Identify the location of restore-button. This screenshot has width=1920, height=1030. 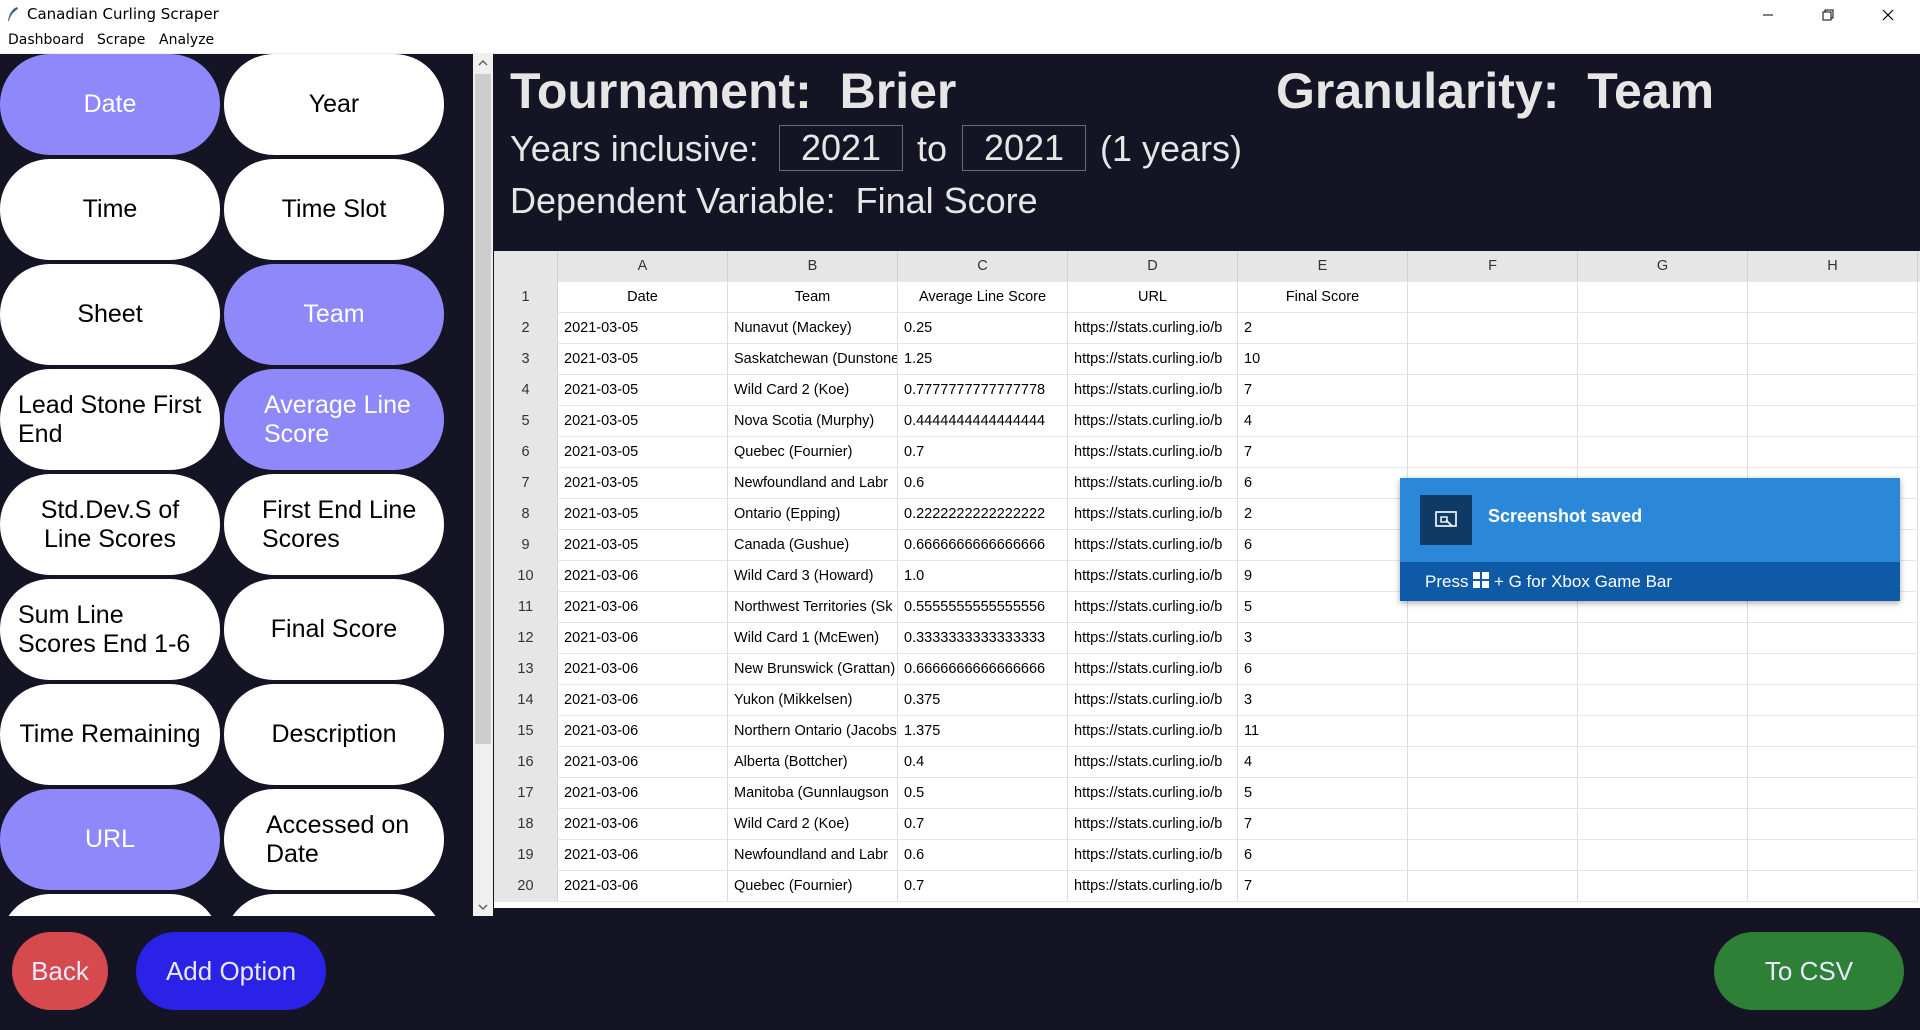
(1828, 14).